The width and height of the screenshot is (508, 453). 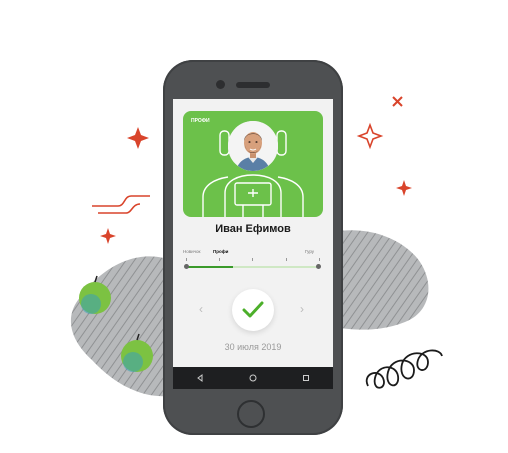 I want to click on back-button, so click(x=200, y=378).